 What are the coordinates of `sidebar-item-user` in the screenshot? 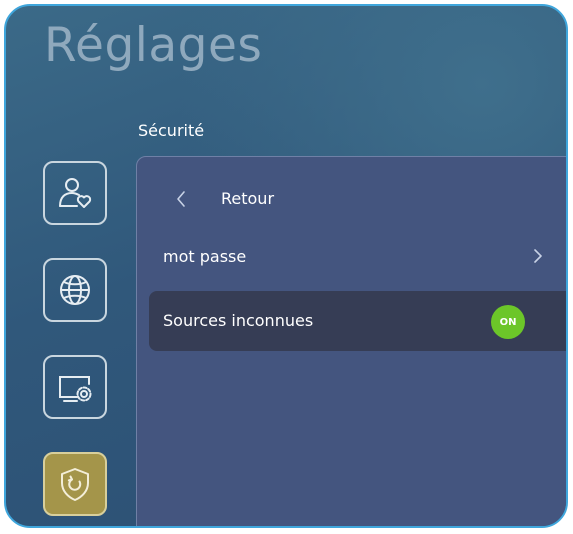 It's located at (75, 193).